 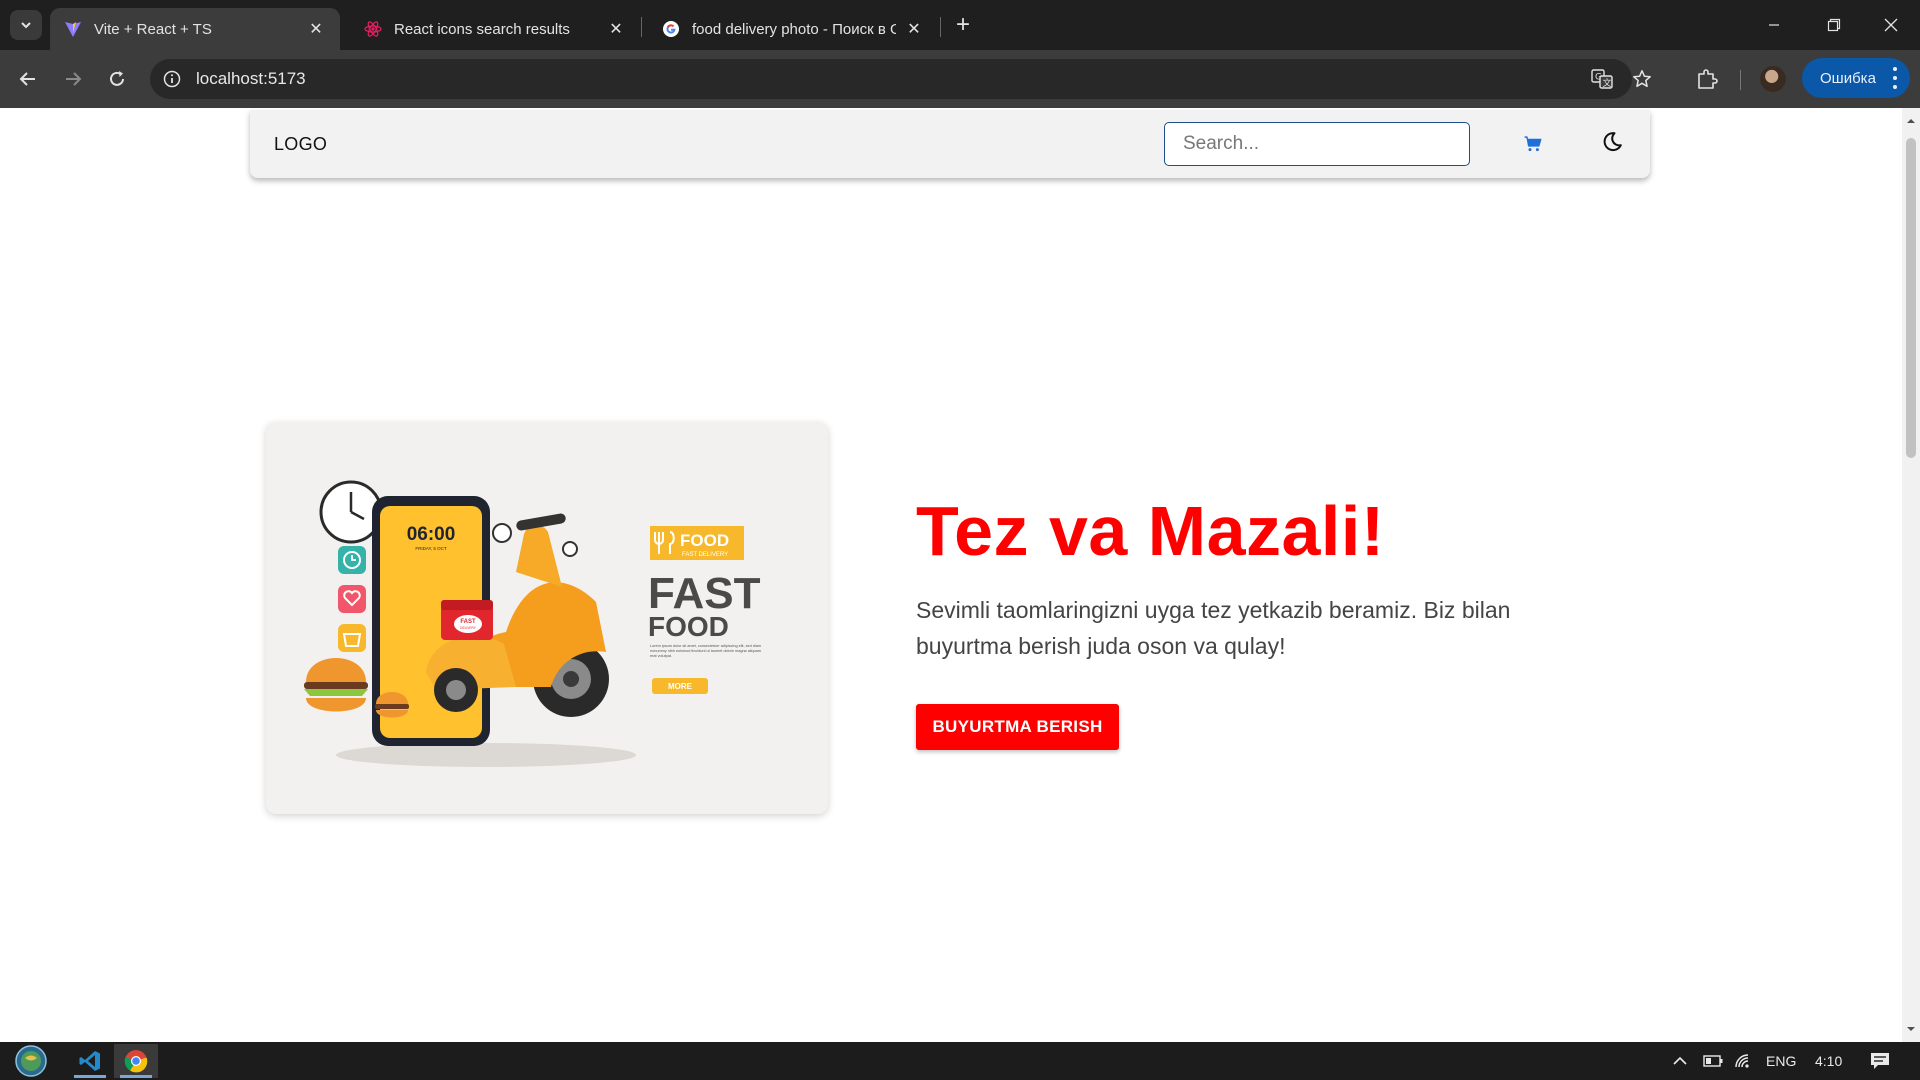 I want to click on hero-title: Tez va Mazali!, so click(x=1150, y=531).